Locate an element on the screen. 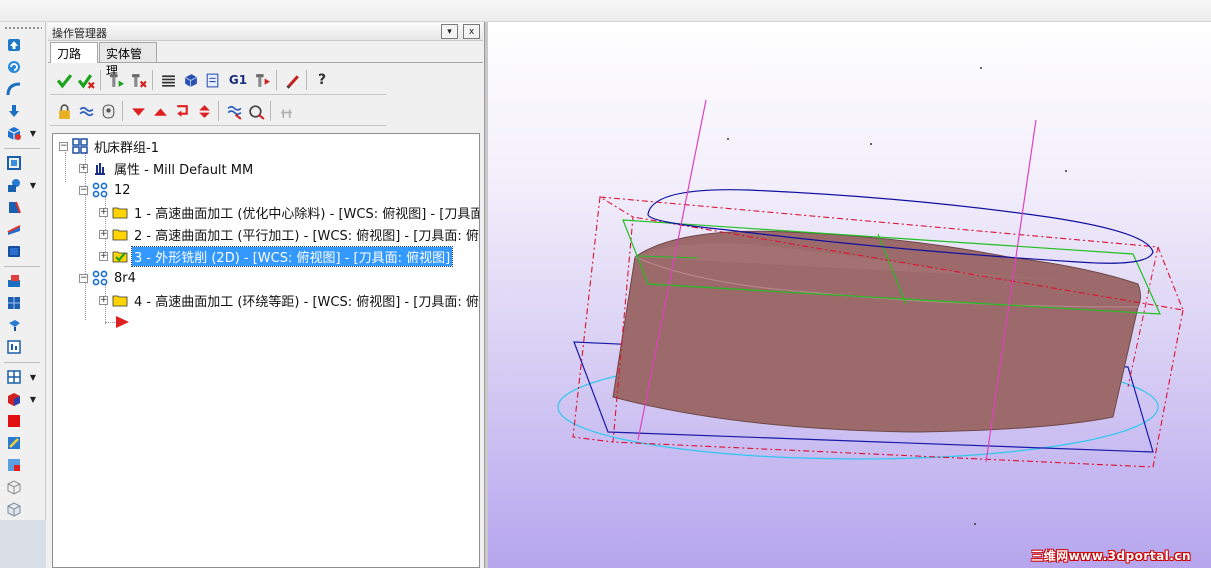  red-square-icon is located at coordinates (14, 421).